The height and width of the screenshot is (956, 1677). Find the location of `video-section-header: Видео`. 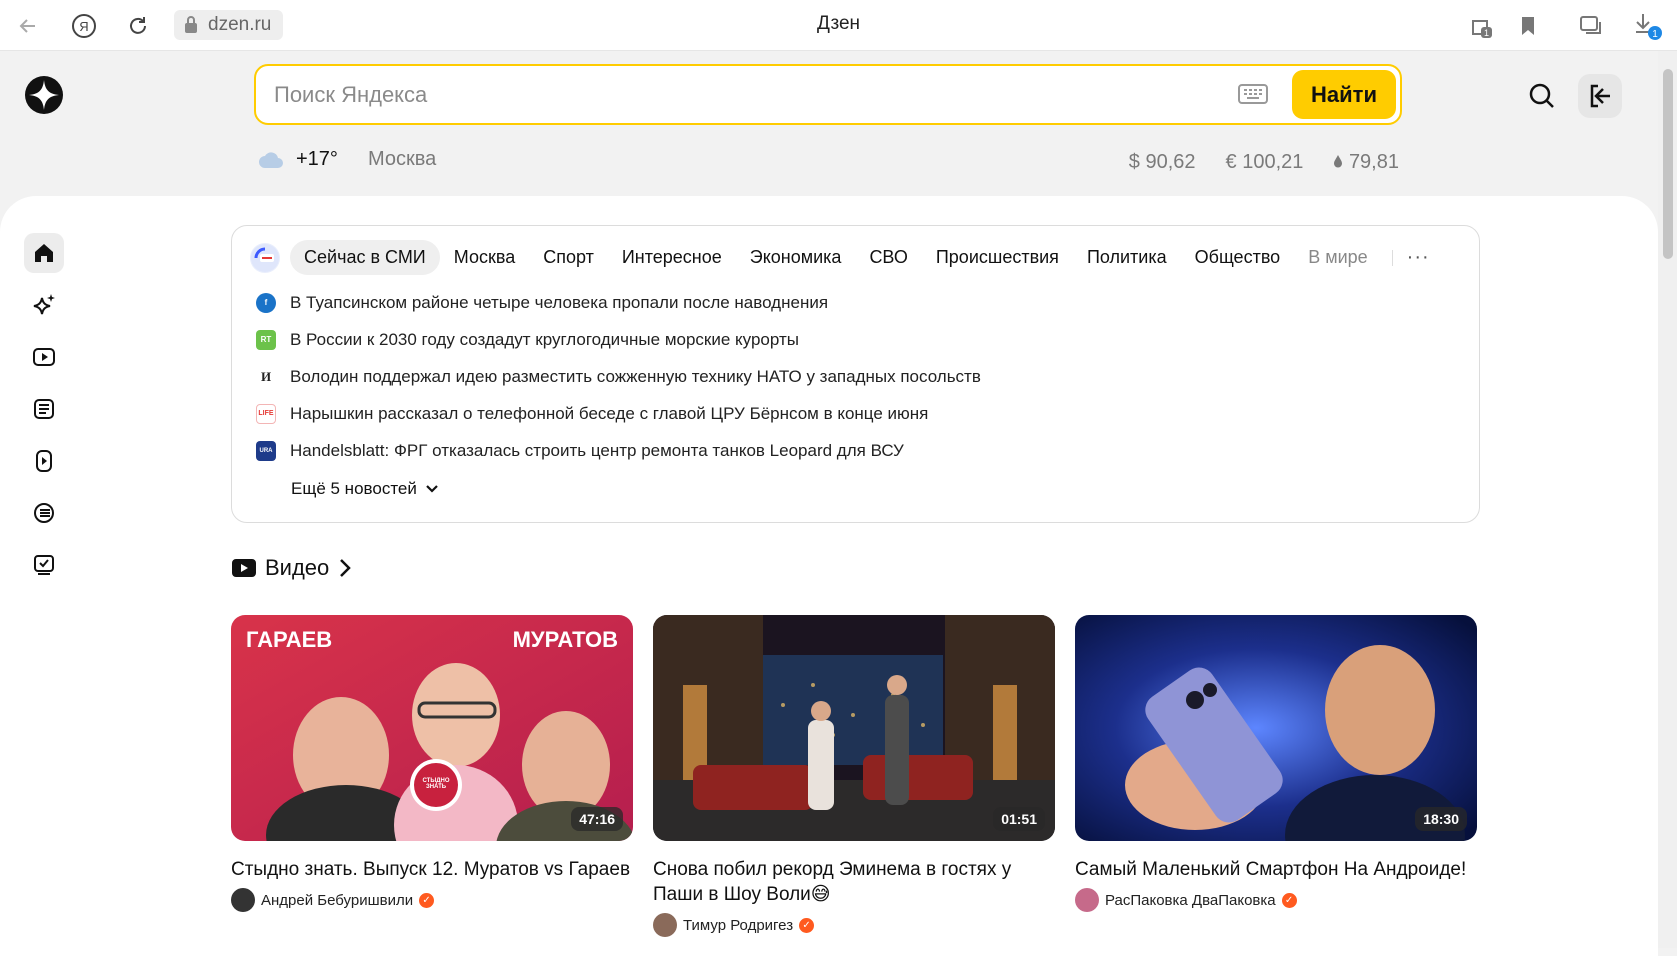

video-section-header: Видео is located at coordinates (291, 568).